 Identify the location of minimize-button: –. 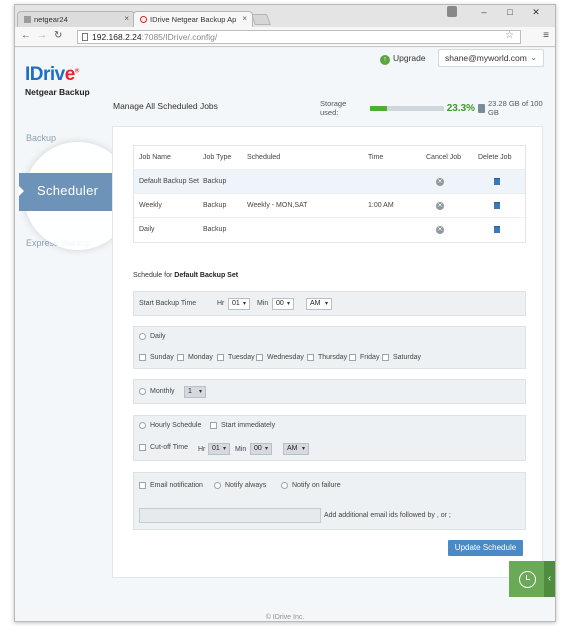
(484, 13).